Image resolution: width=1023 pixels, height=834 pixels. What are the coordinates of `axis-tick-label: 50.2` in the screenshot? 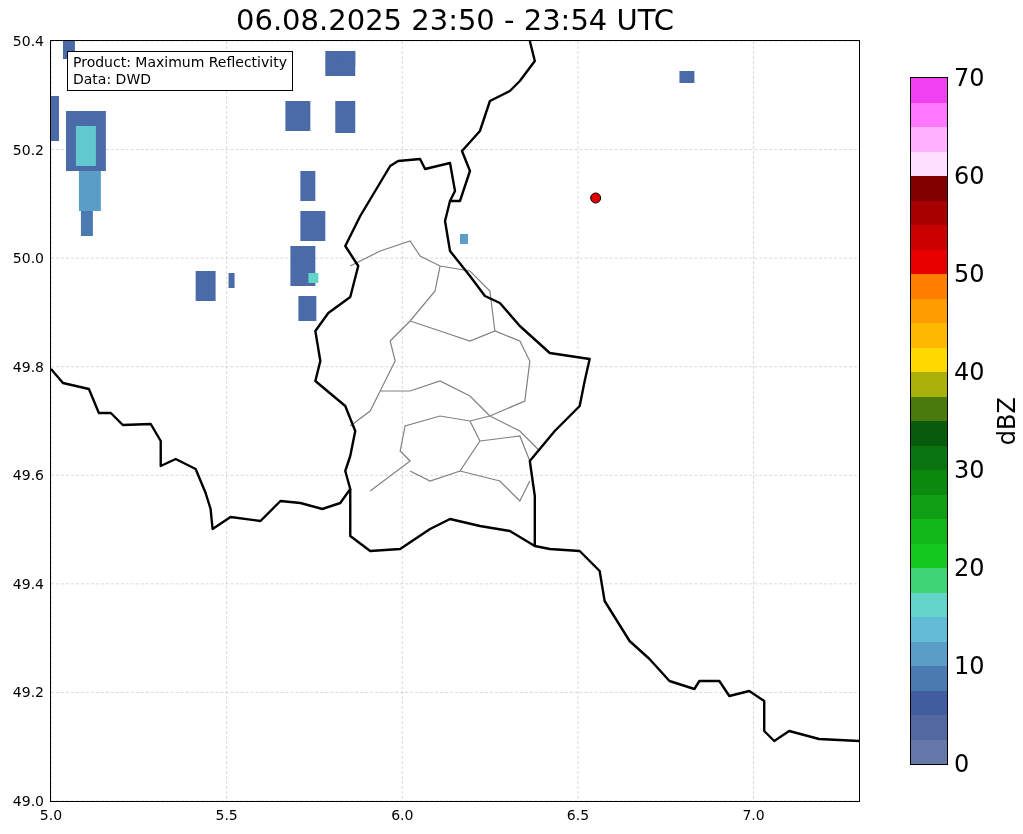 It's located at (28, 149).